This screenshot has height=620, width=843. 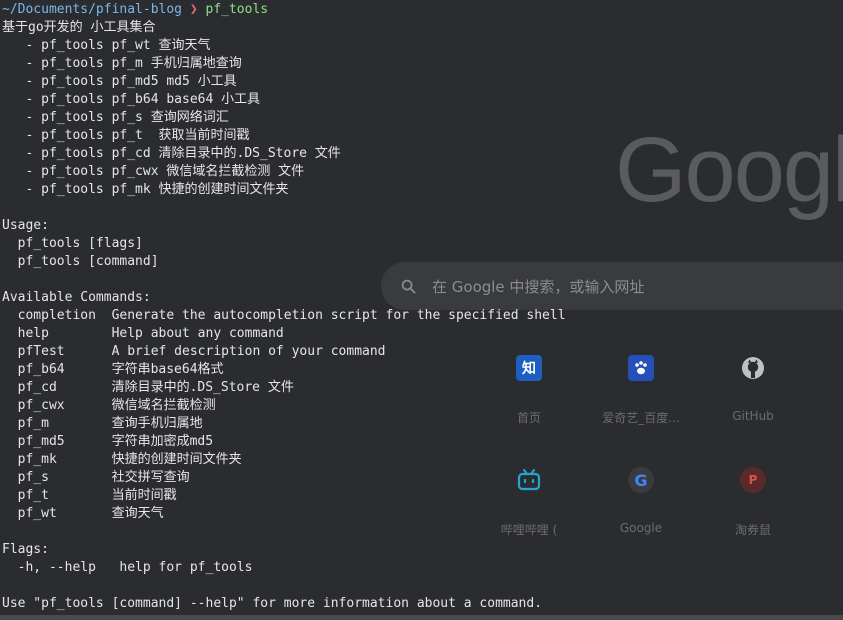 I want to click on prompt-line: ~/Documents/pfinal-blog ❯ pf_tools, so click(x=284, y=10).